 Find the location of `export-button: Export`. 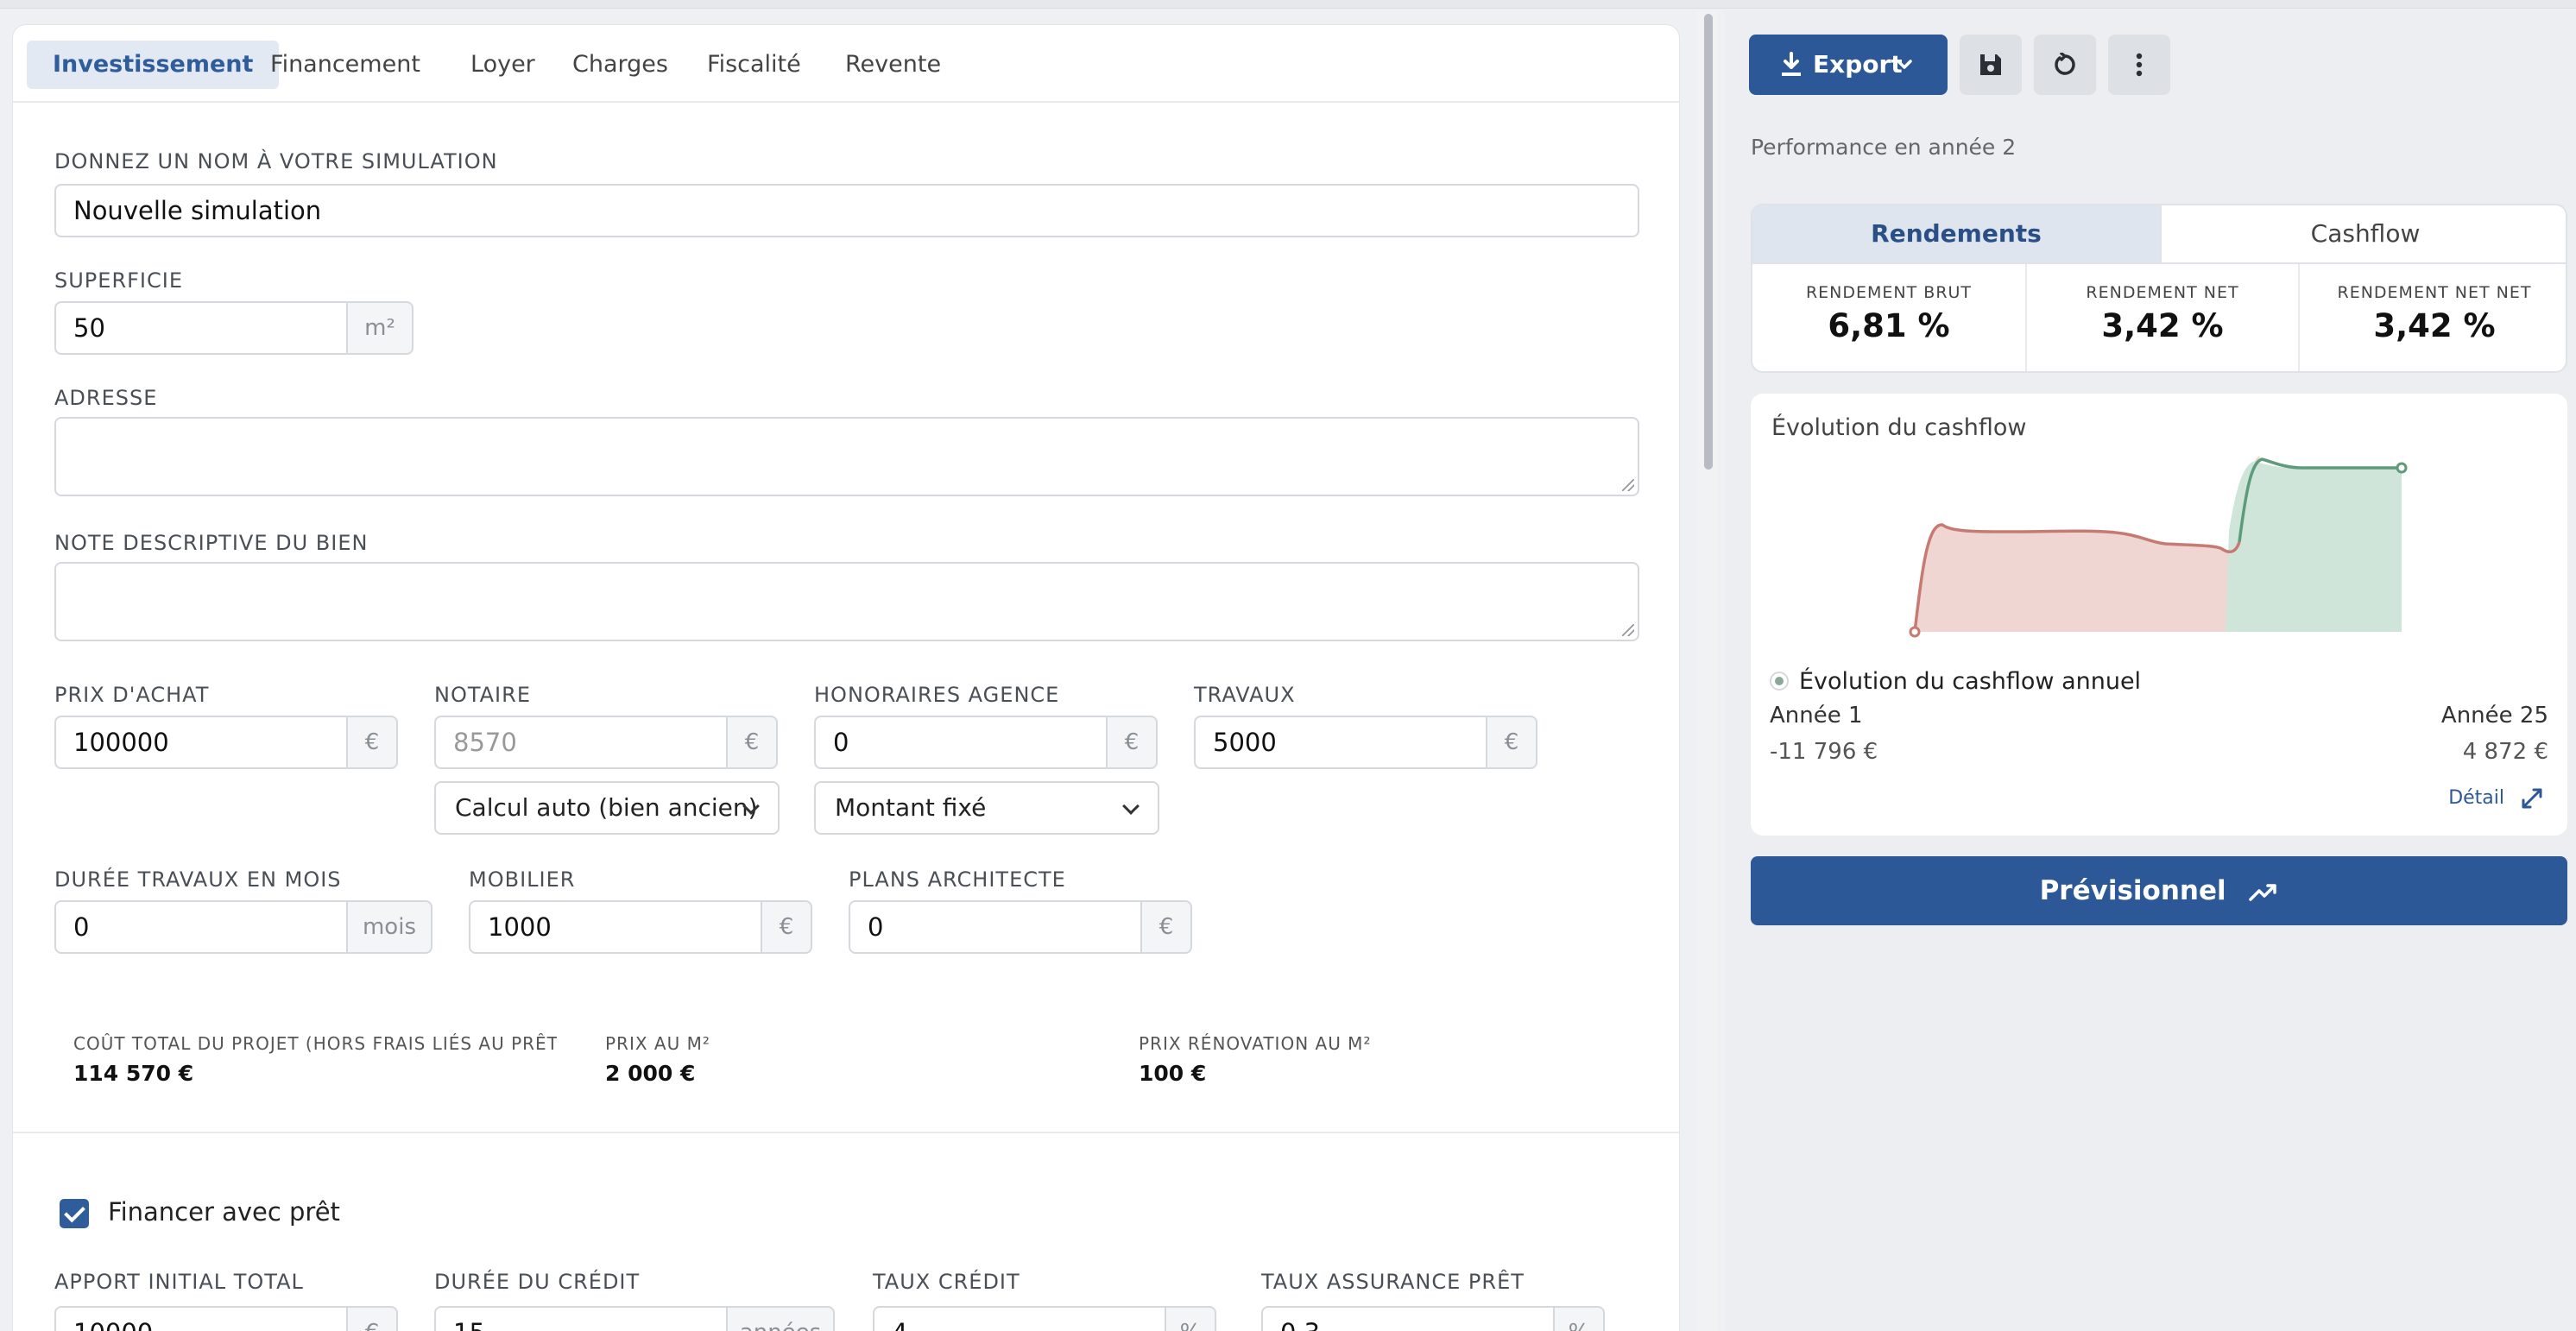

export-button: Export is located at coordinates (1848, 65).